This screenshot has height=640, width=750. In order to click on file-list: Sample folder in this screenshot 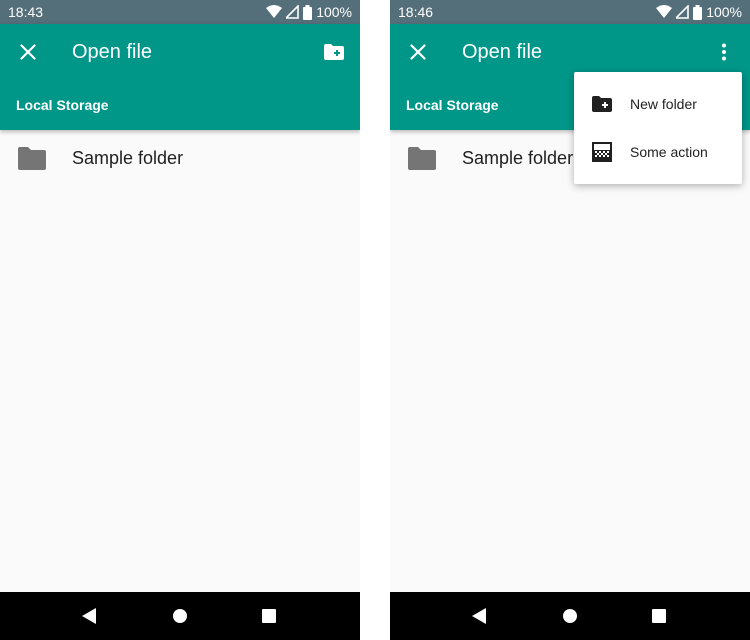, I will do `click(180, 158)`.